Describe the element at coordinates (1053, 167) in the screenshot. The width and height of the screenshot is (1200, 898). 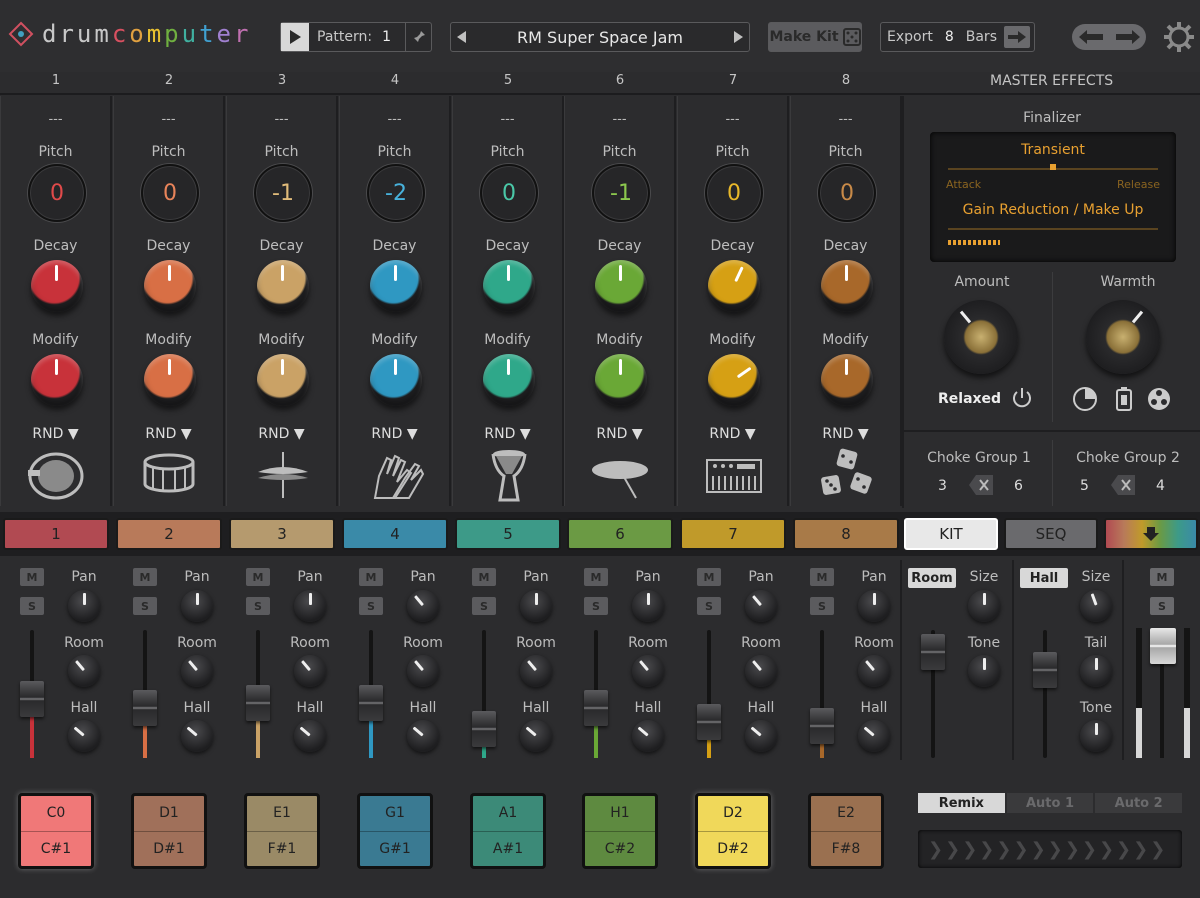
I see `transient-marker` at that location.